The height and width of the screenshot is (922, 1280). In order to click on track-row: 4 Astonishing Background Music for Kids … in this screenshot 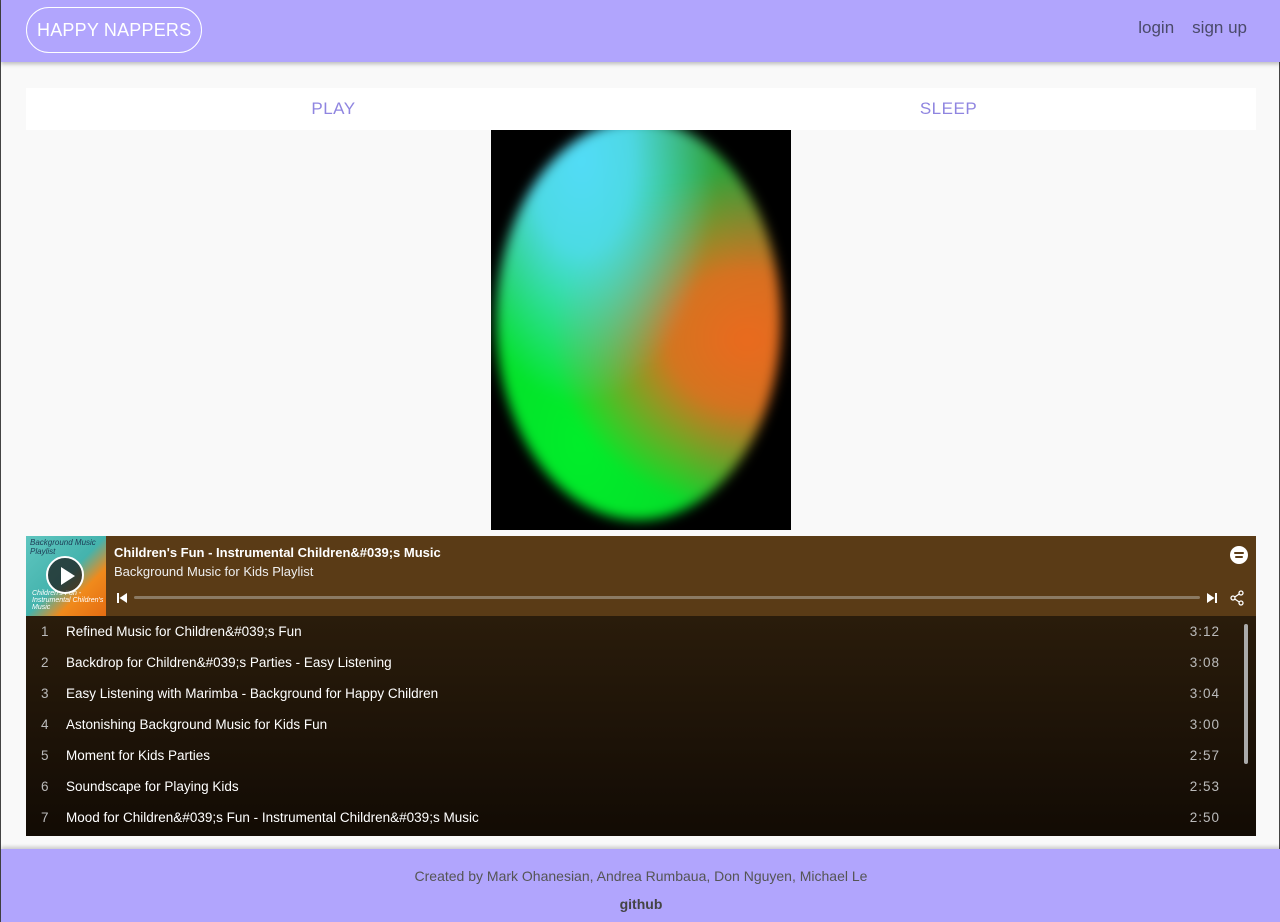, I will do `click(641, 724)`.